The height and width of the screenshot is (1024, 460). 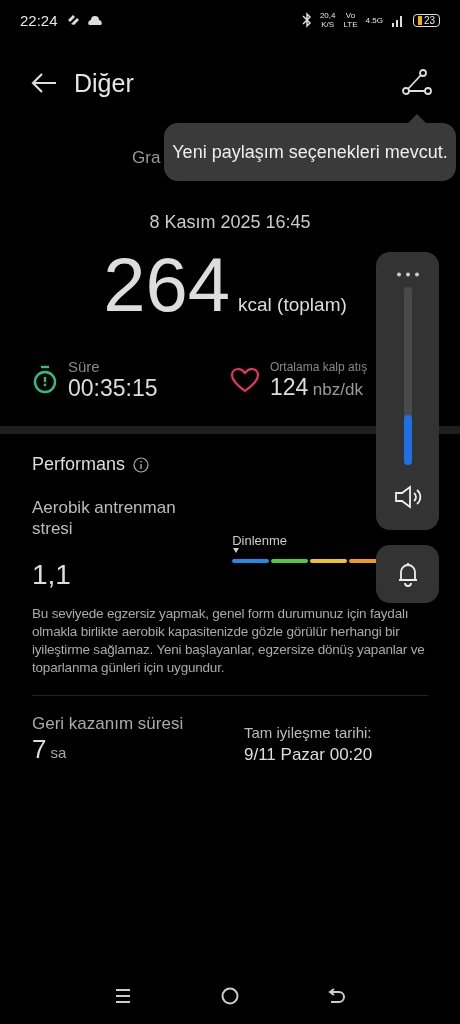 What do you see at coordinates (350, 15) in the screenshot?
I see `volte-label: Vo` at bounding box center [350, 15].